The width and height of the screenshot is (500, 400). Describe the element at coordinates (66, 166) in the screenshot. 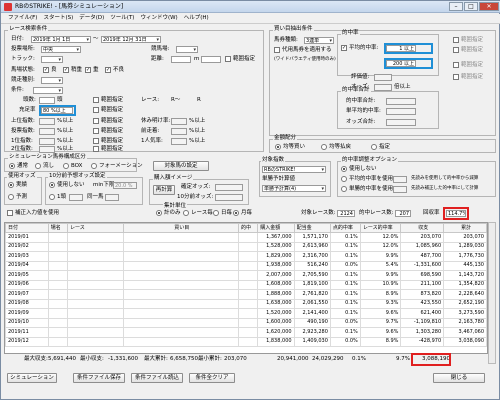

I see `sim-box-radio` at that location.